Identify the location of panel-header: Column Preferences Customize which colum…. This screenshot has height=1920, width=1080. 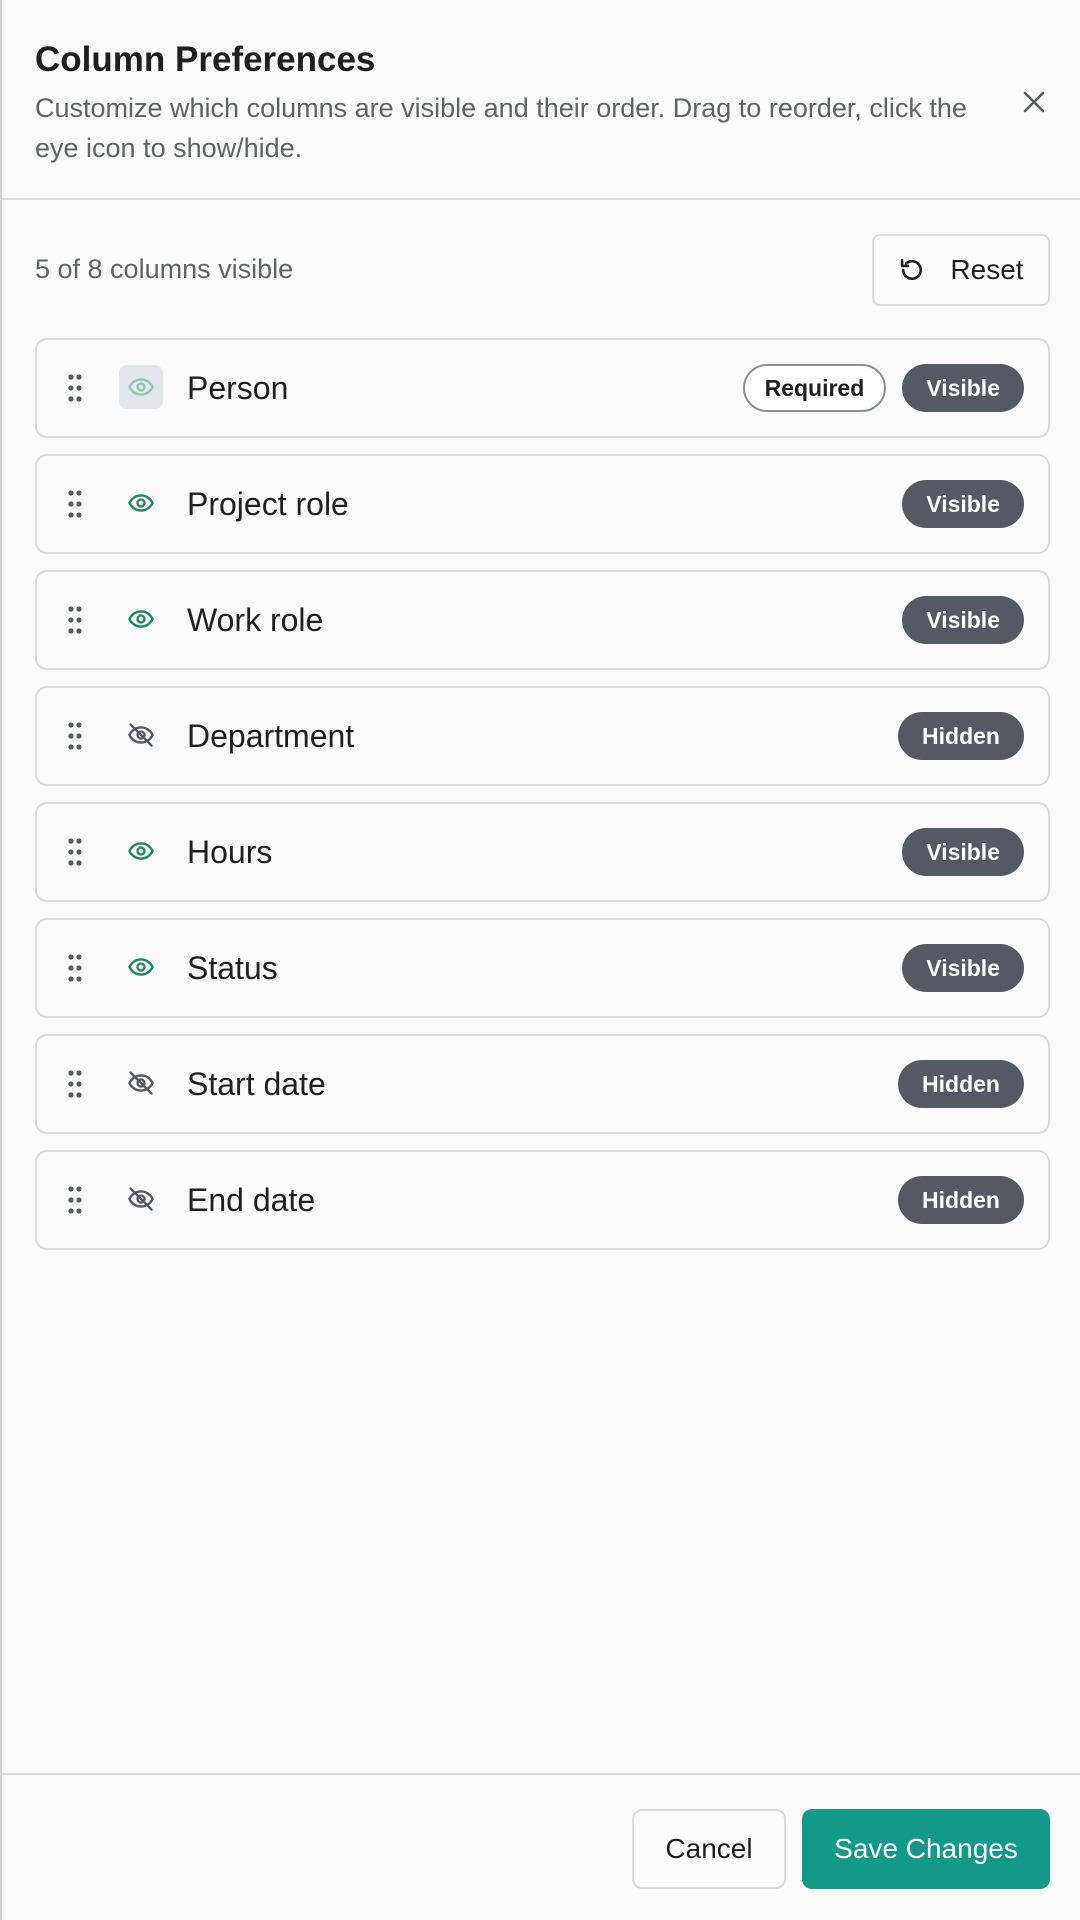
(541, 100).